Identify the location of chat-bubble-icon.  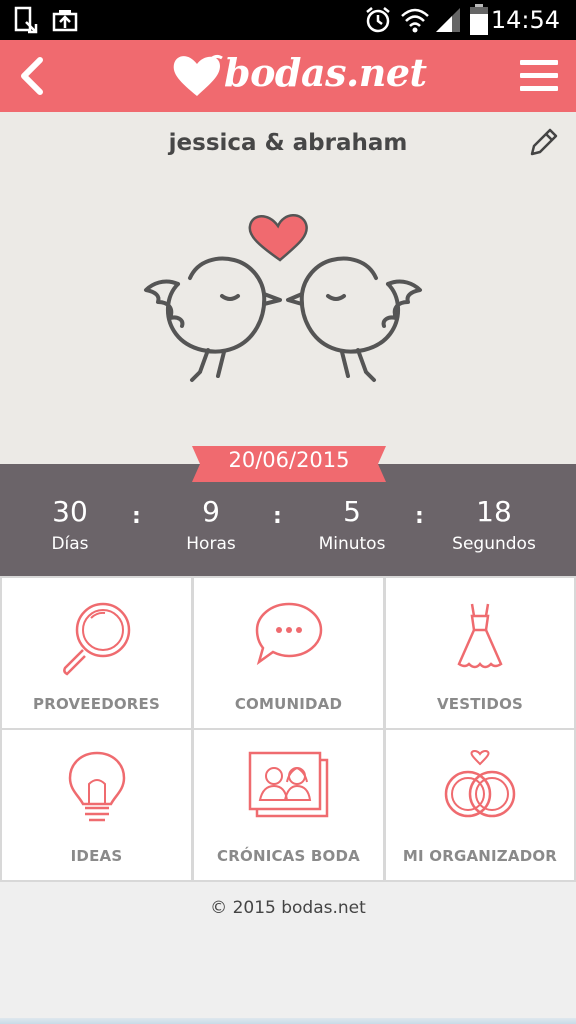
(288, 634).